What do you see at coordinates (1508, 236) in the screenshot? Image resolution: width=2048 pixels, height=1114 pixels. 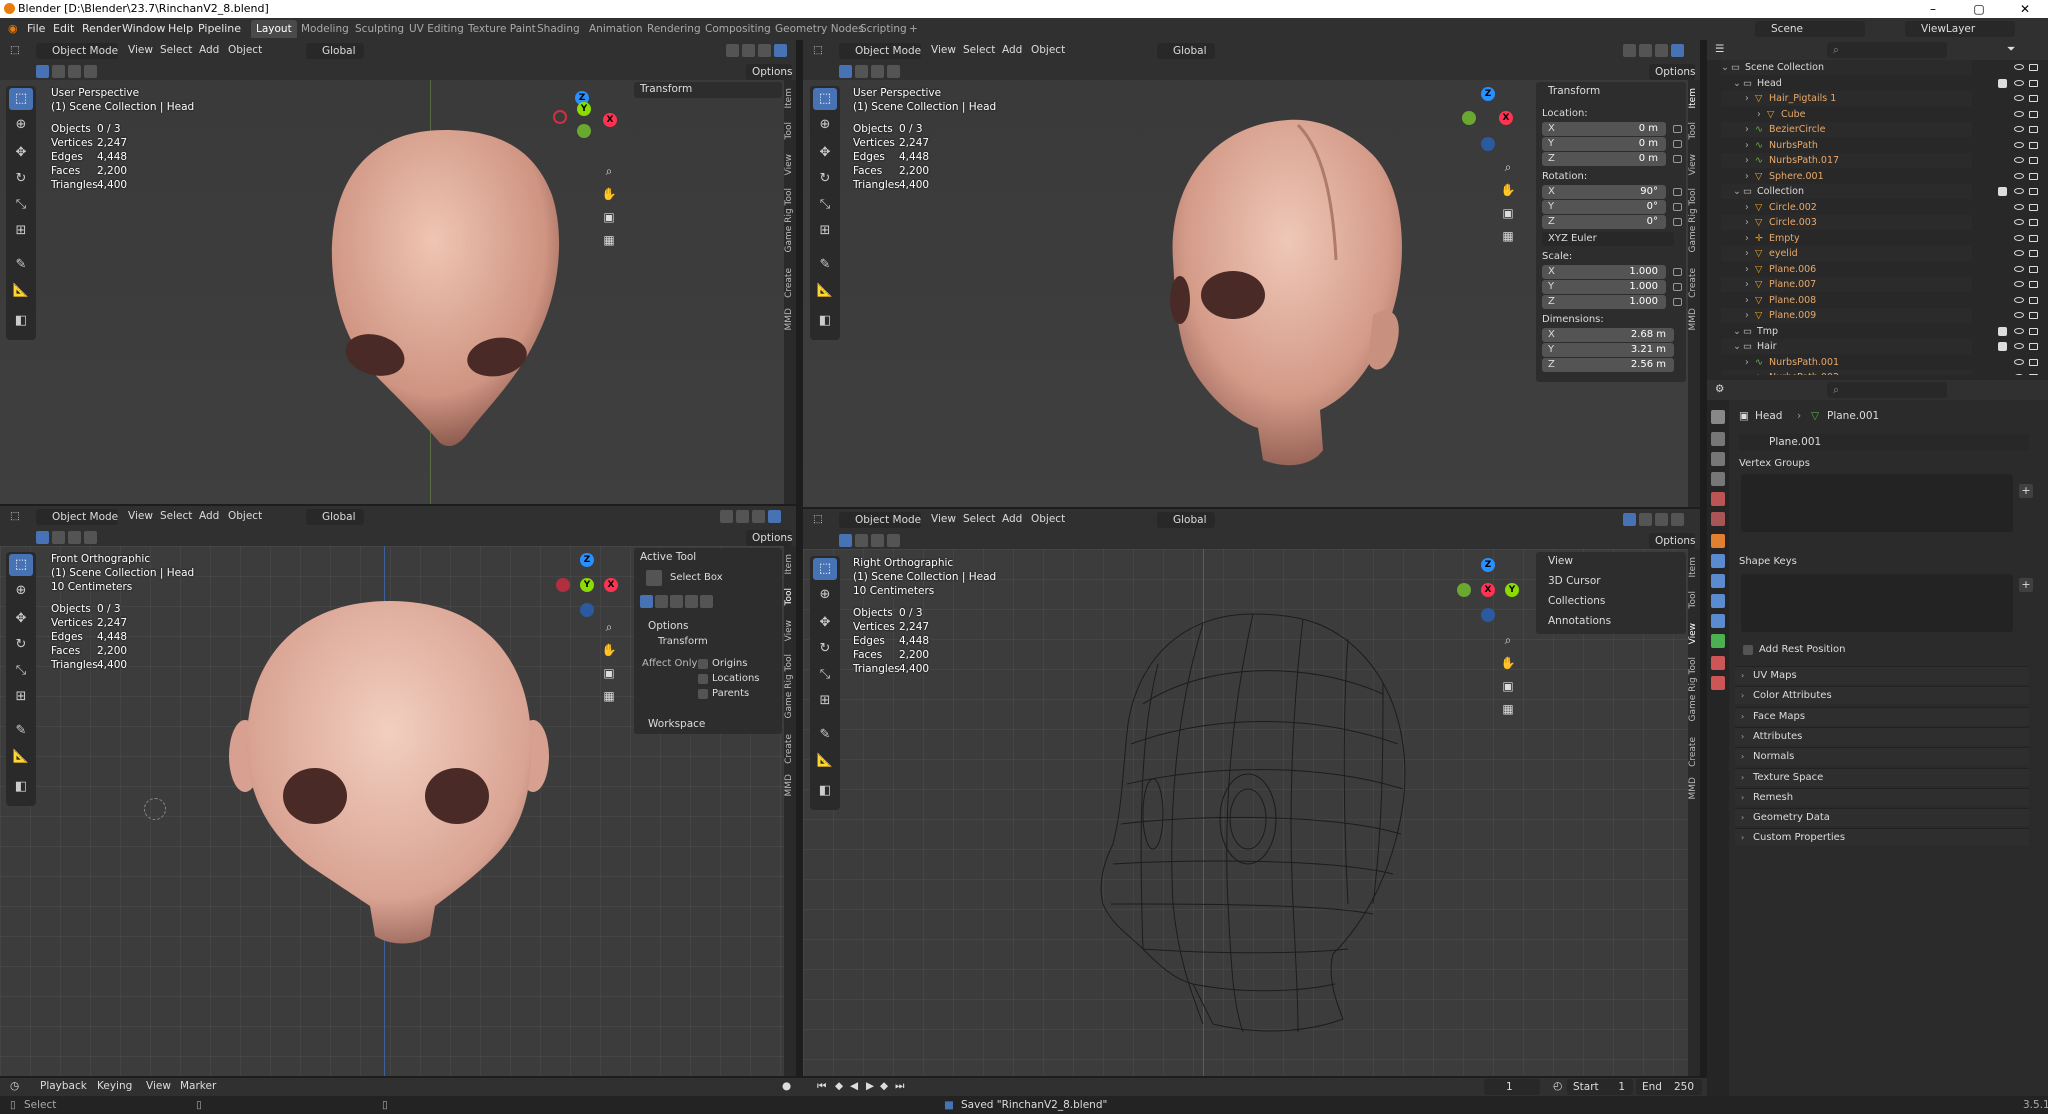 I see `ortho-toggle-icon: ▦` at bounding box center [1508, 236].